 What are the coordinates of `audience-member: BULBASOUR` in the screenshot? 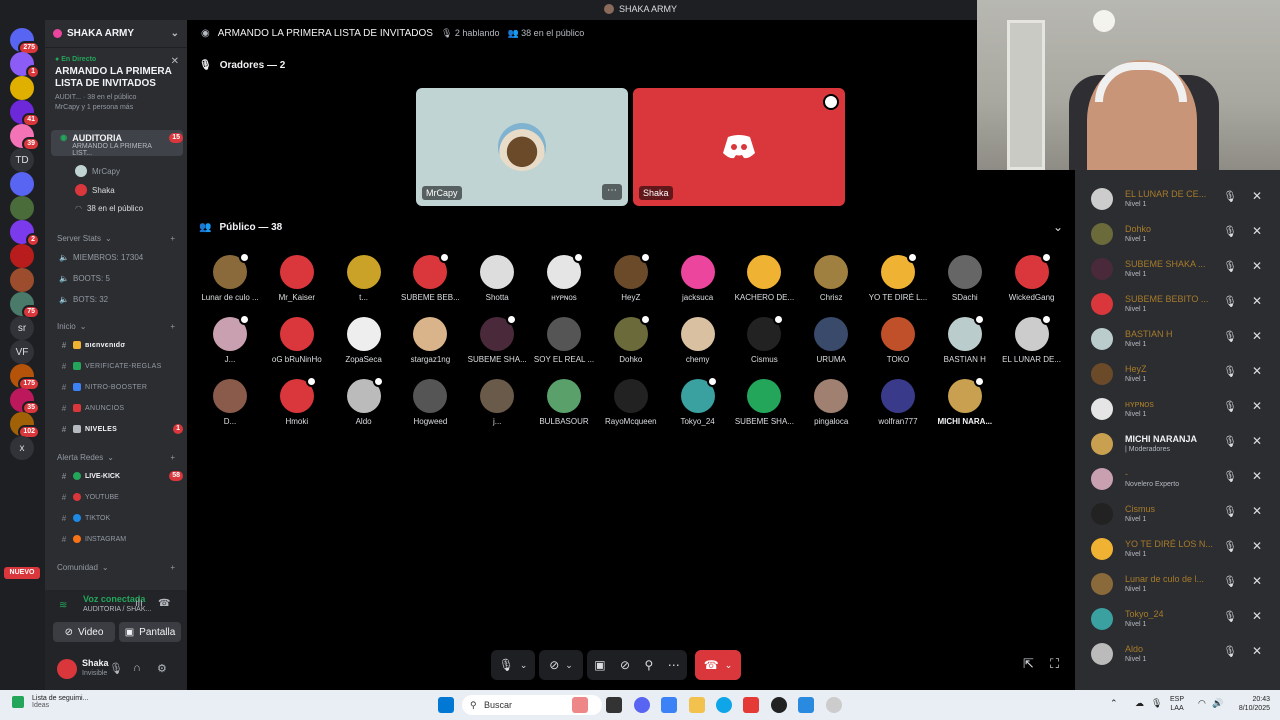 It's located at (564, 402).